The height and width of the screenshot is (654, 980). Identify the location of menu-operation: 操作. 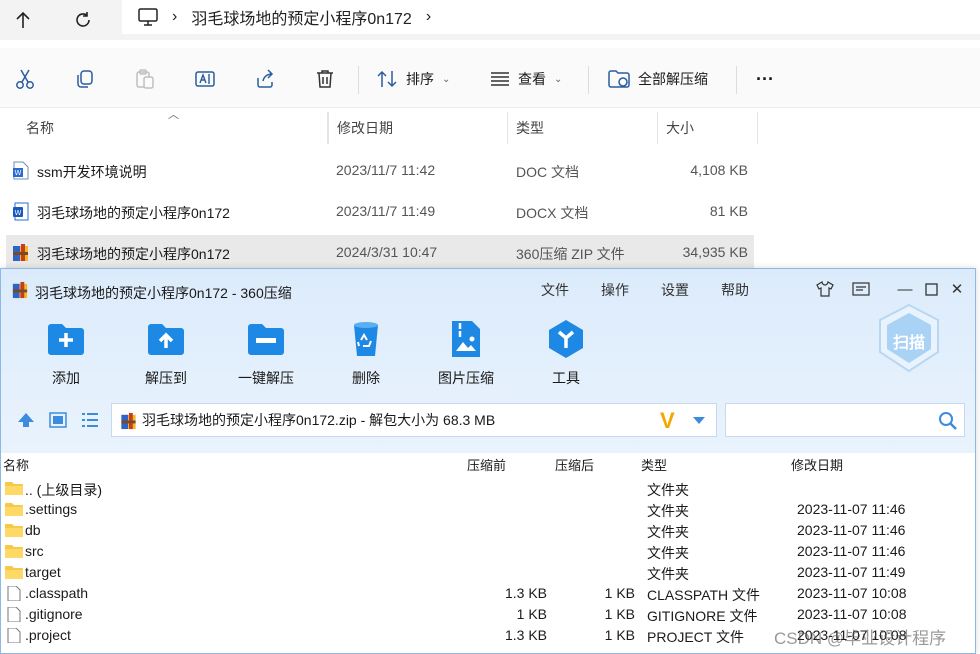
(615, 290).